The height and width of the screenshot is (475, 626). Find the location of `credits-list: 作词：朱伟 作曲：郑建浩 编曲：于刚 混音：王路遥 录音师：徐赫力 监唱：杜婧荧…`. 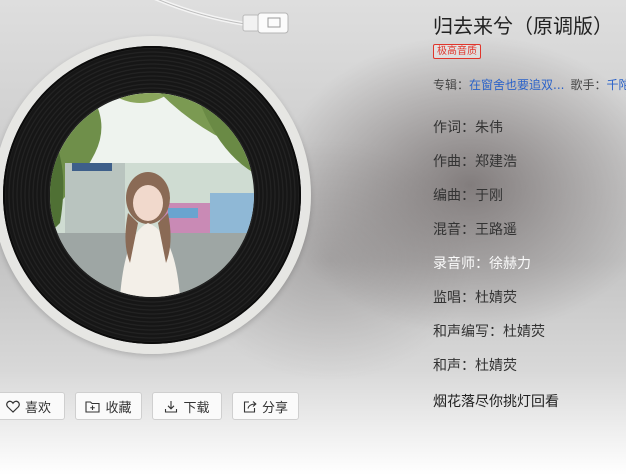

credits-list: 作词：朱伟 作曲：郑建浩 编曲：于刚 混音：王路遥 录音师：徐赫力 监唱：杜婧荧… is located at coordinates (489, 254).